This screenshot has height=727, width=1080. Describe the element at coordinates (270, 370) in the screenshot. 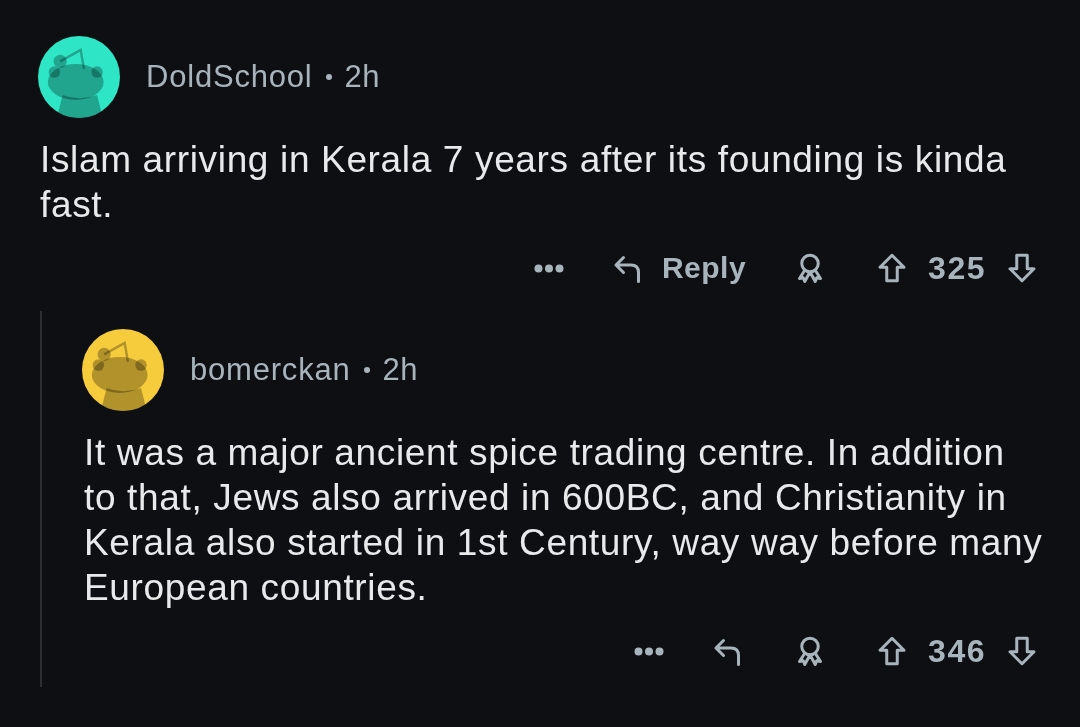

I see `username: bomerckan` at that location.